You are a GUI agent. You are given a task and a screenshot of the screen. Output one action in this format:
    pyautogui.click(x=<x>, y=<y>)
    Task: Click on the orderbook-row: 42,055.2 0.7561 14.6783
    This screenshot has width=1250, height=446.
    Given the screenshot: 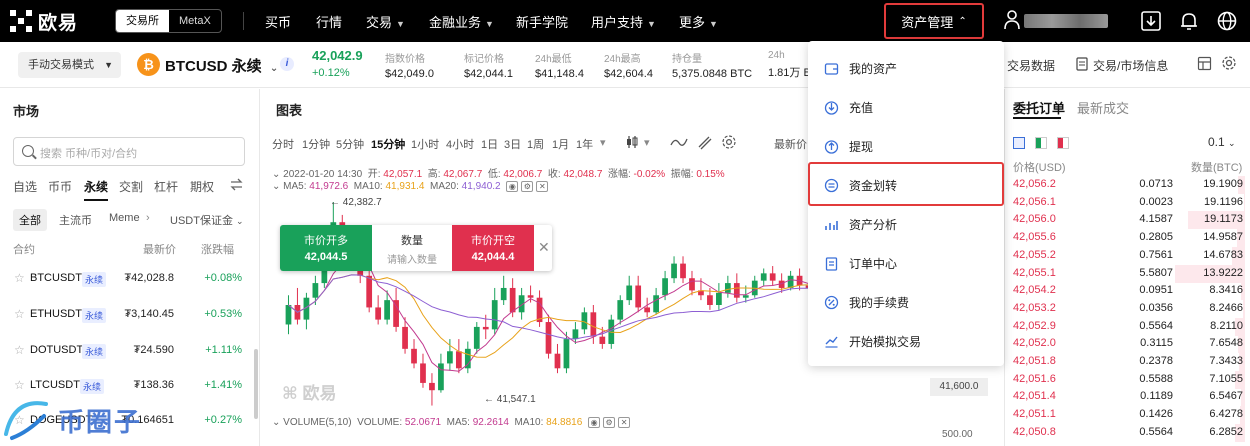 What is the action you would take?
    pyautogui.click(x=1129, y=255)
    